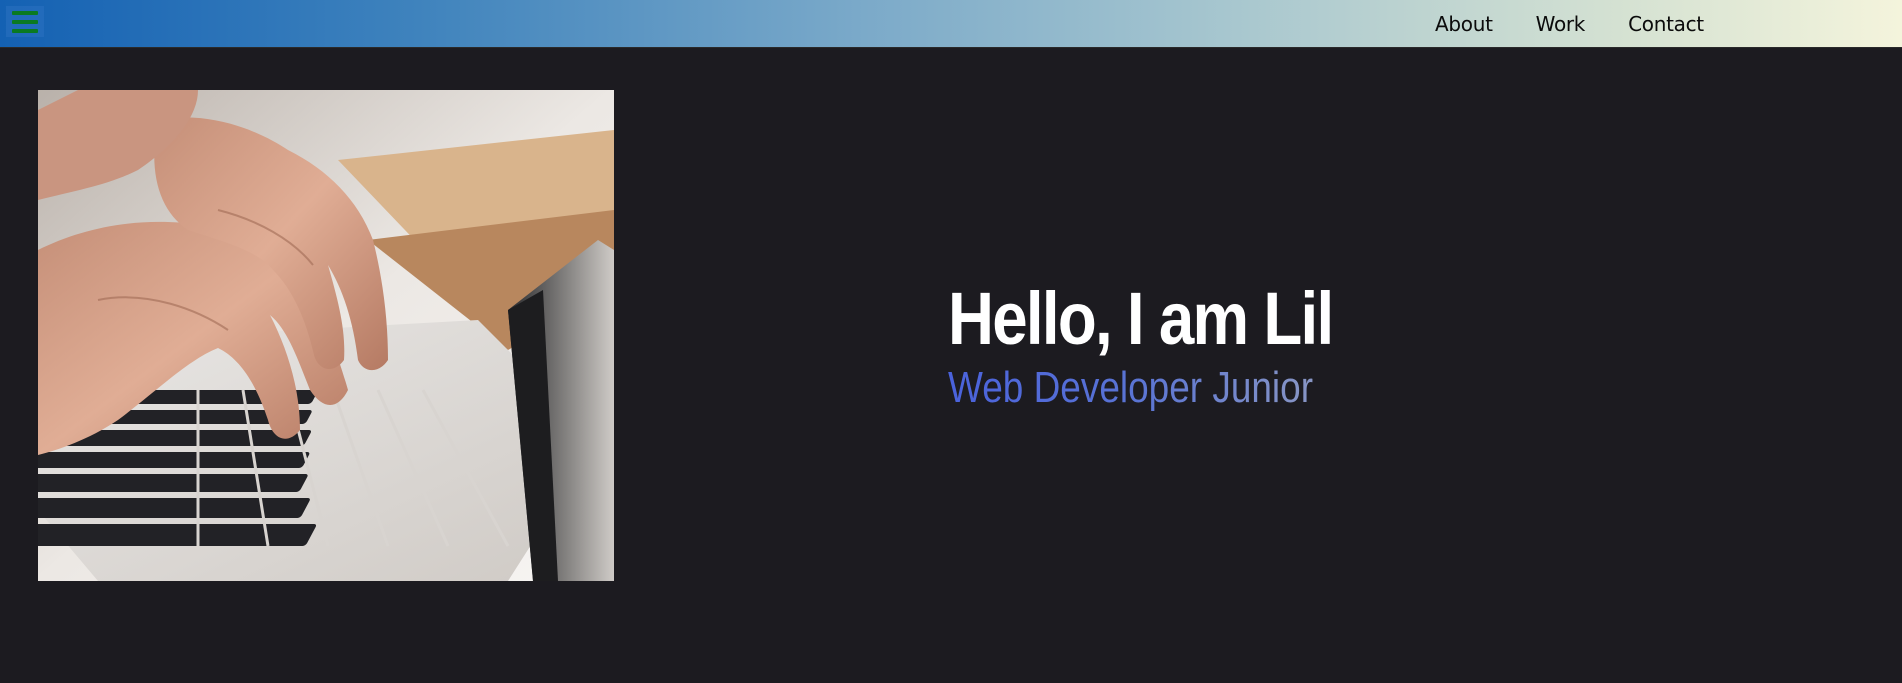 The width and height of the screenshot is (1902, 683). I want to click on page-title: Hello, I am Lil, so click(1141, 318).